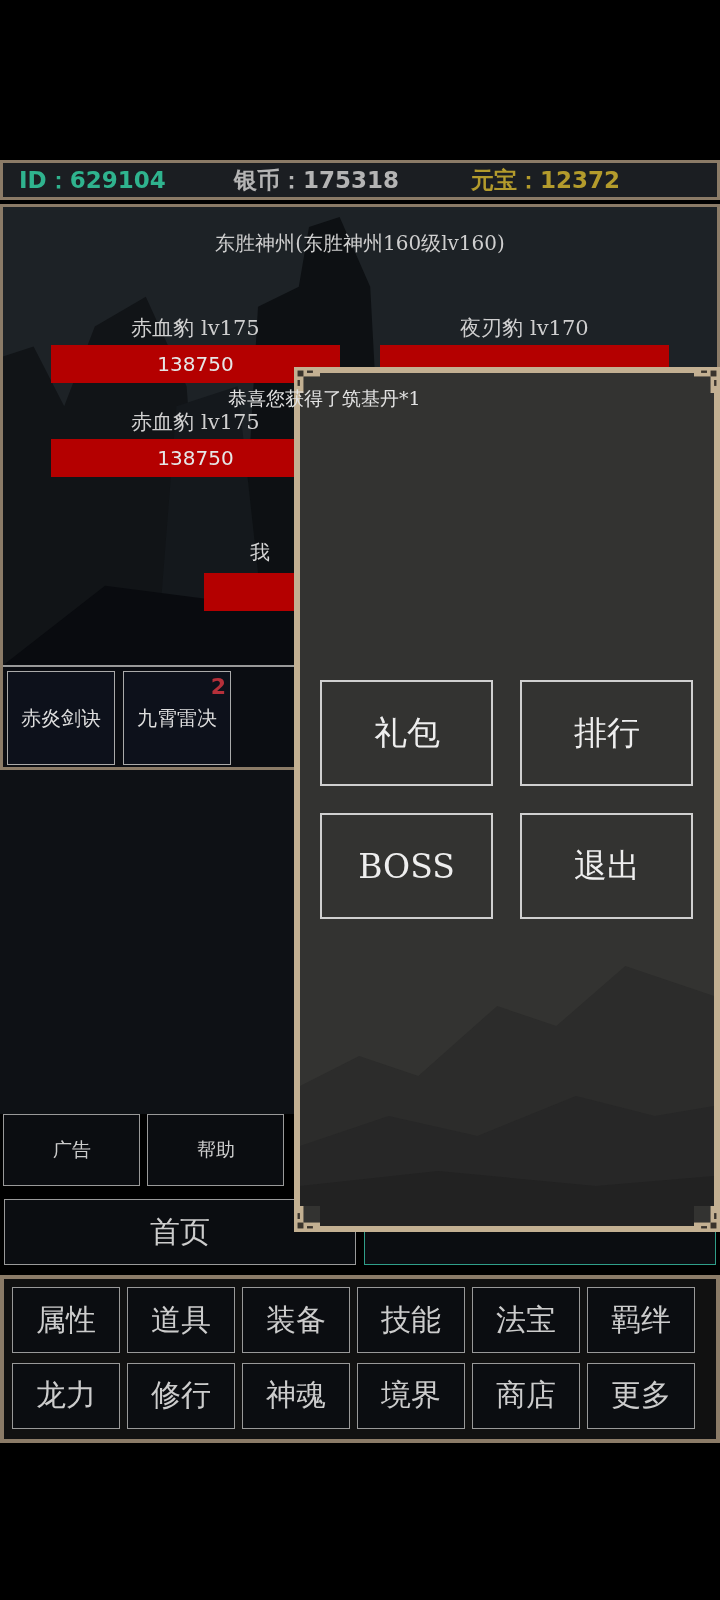  I want to click on action-button: 广告, so click(71, 1150).